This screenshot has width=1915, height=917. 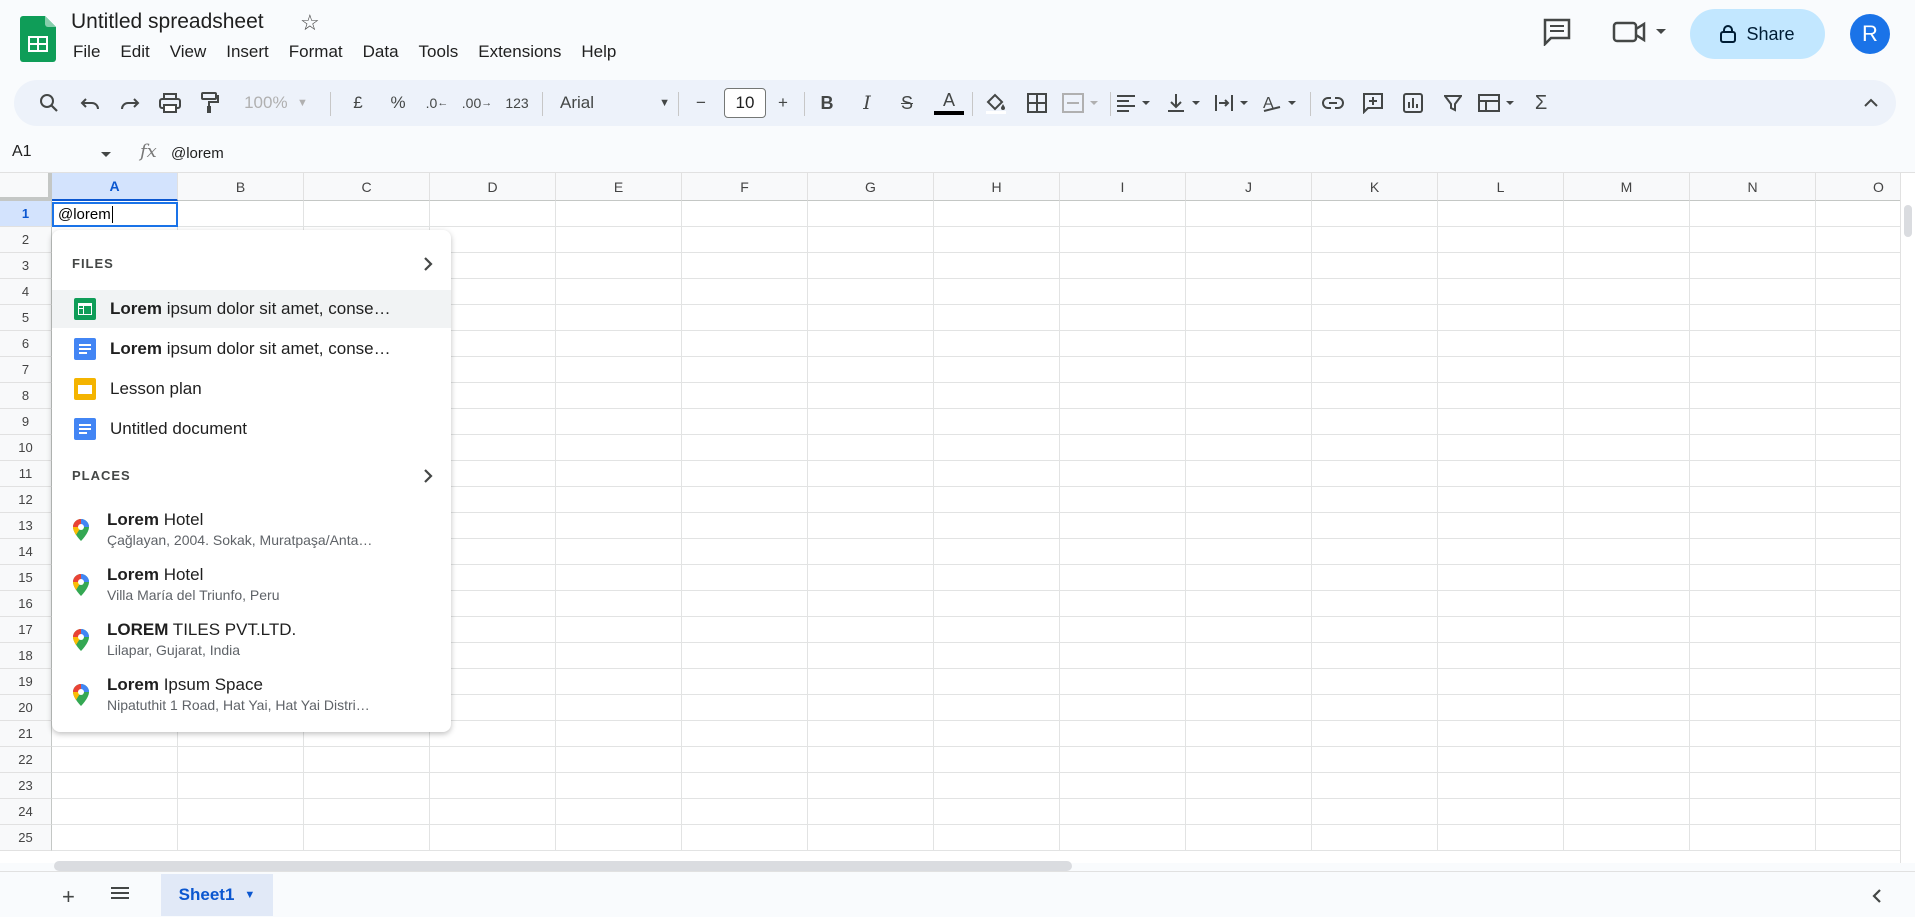 I want to click on filter-icon, so click(x=1453, y=103).